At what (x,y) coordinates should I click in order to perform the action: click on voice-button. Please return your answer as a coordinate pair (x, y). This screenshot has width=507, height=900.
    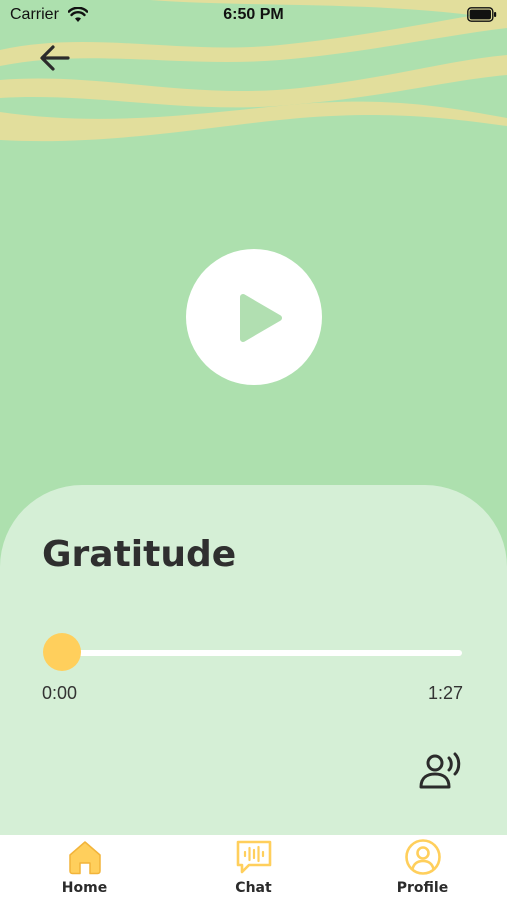
    Looking at the image, I should click on (442, 770).